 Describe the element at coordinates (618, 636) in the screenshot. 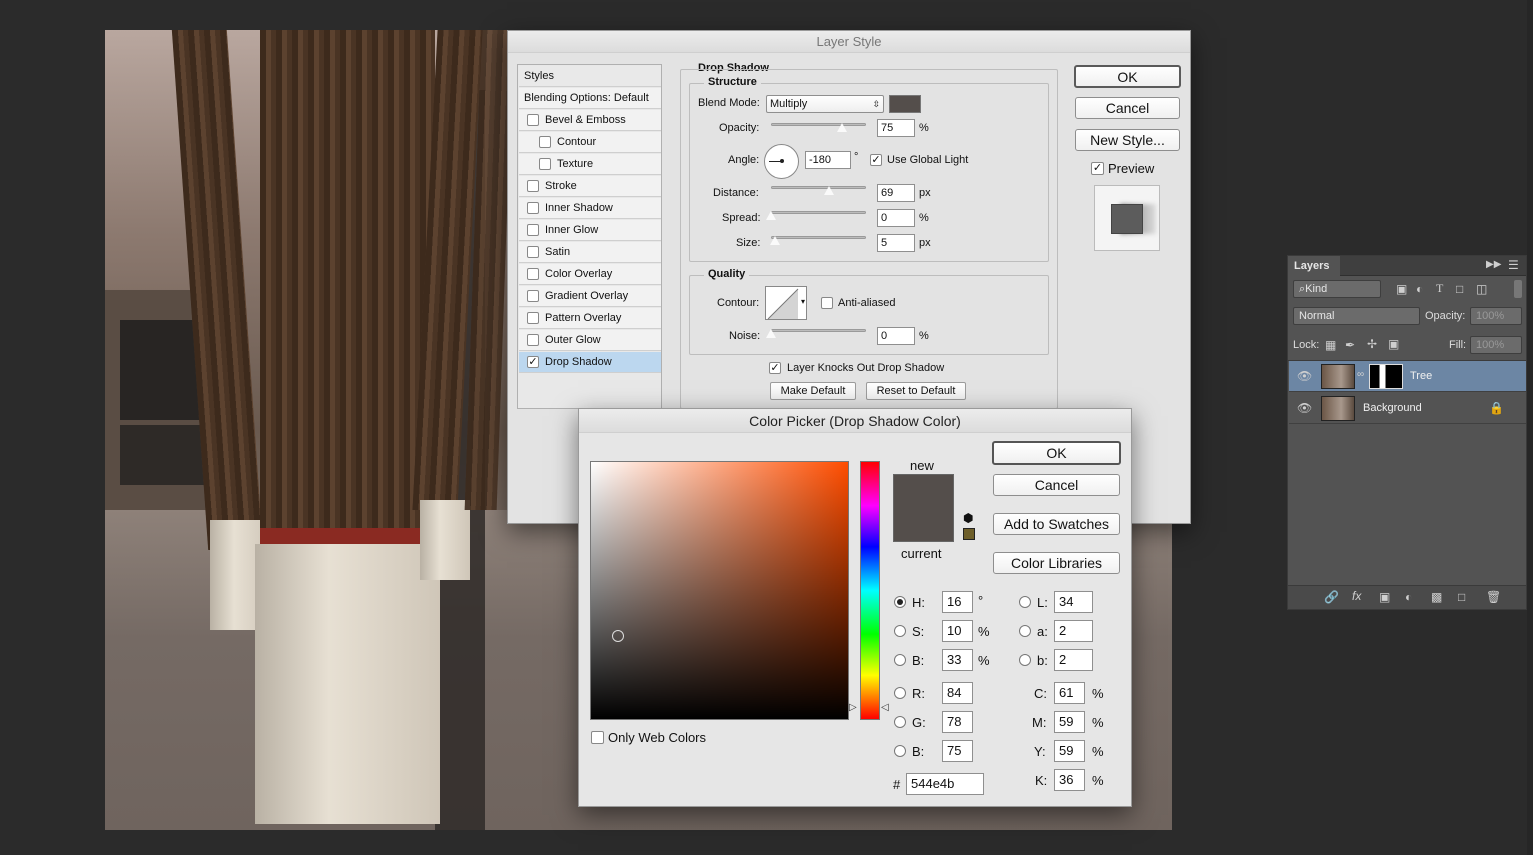

I see `color-field-cursor` at that location.